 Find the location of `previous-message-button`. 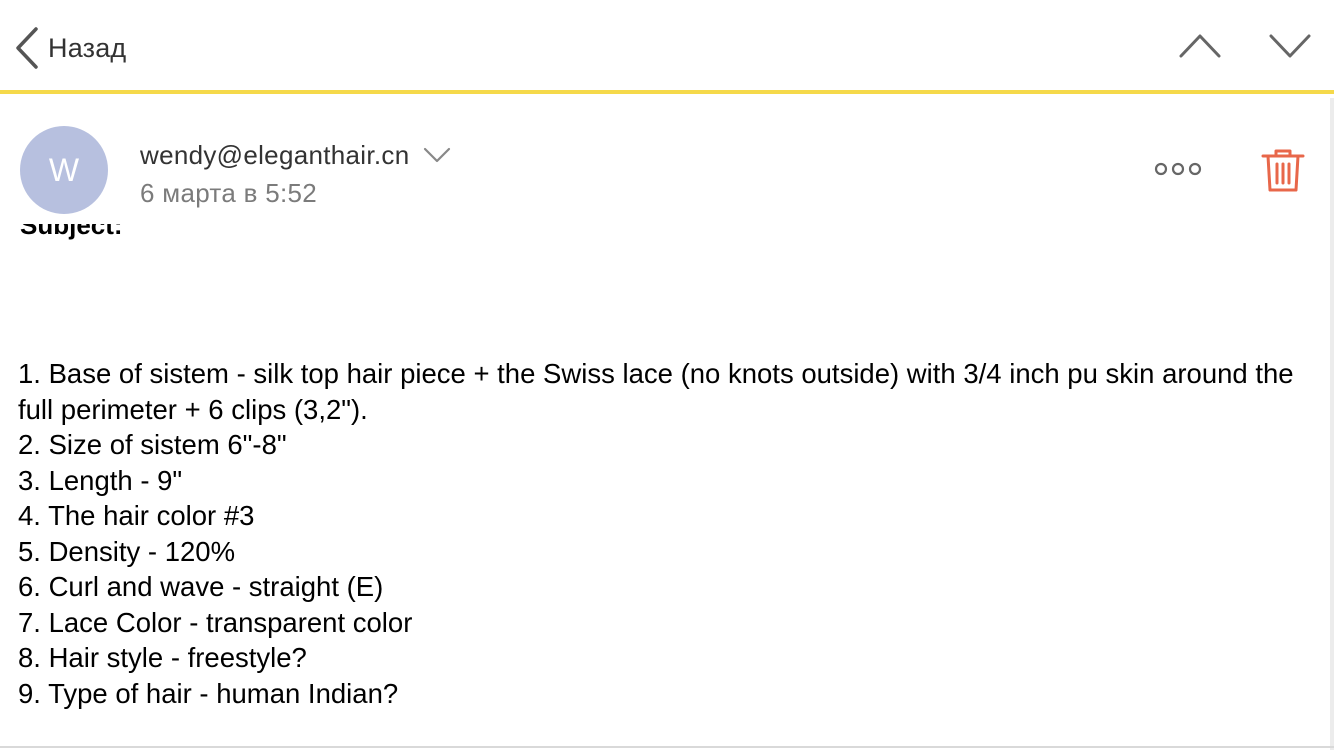

previous-message-button is located at coordinates (1200, 48).